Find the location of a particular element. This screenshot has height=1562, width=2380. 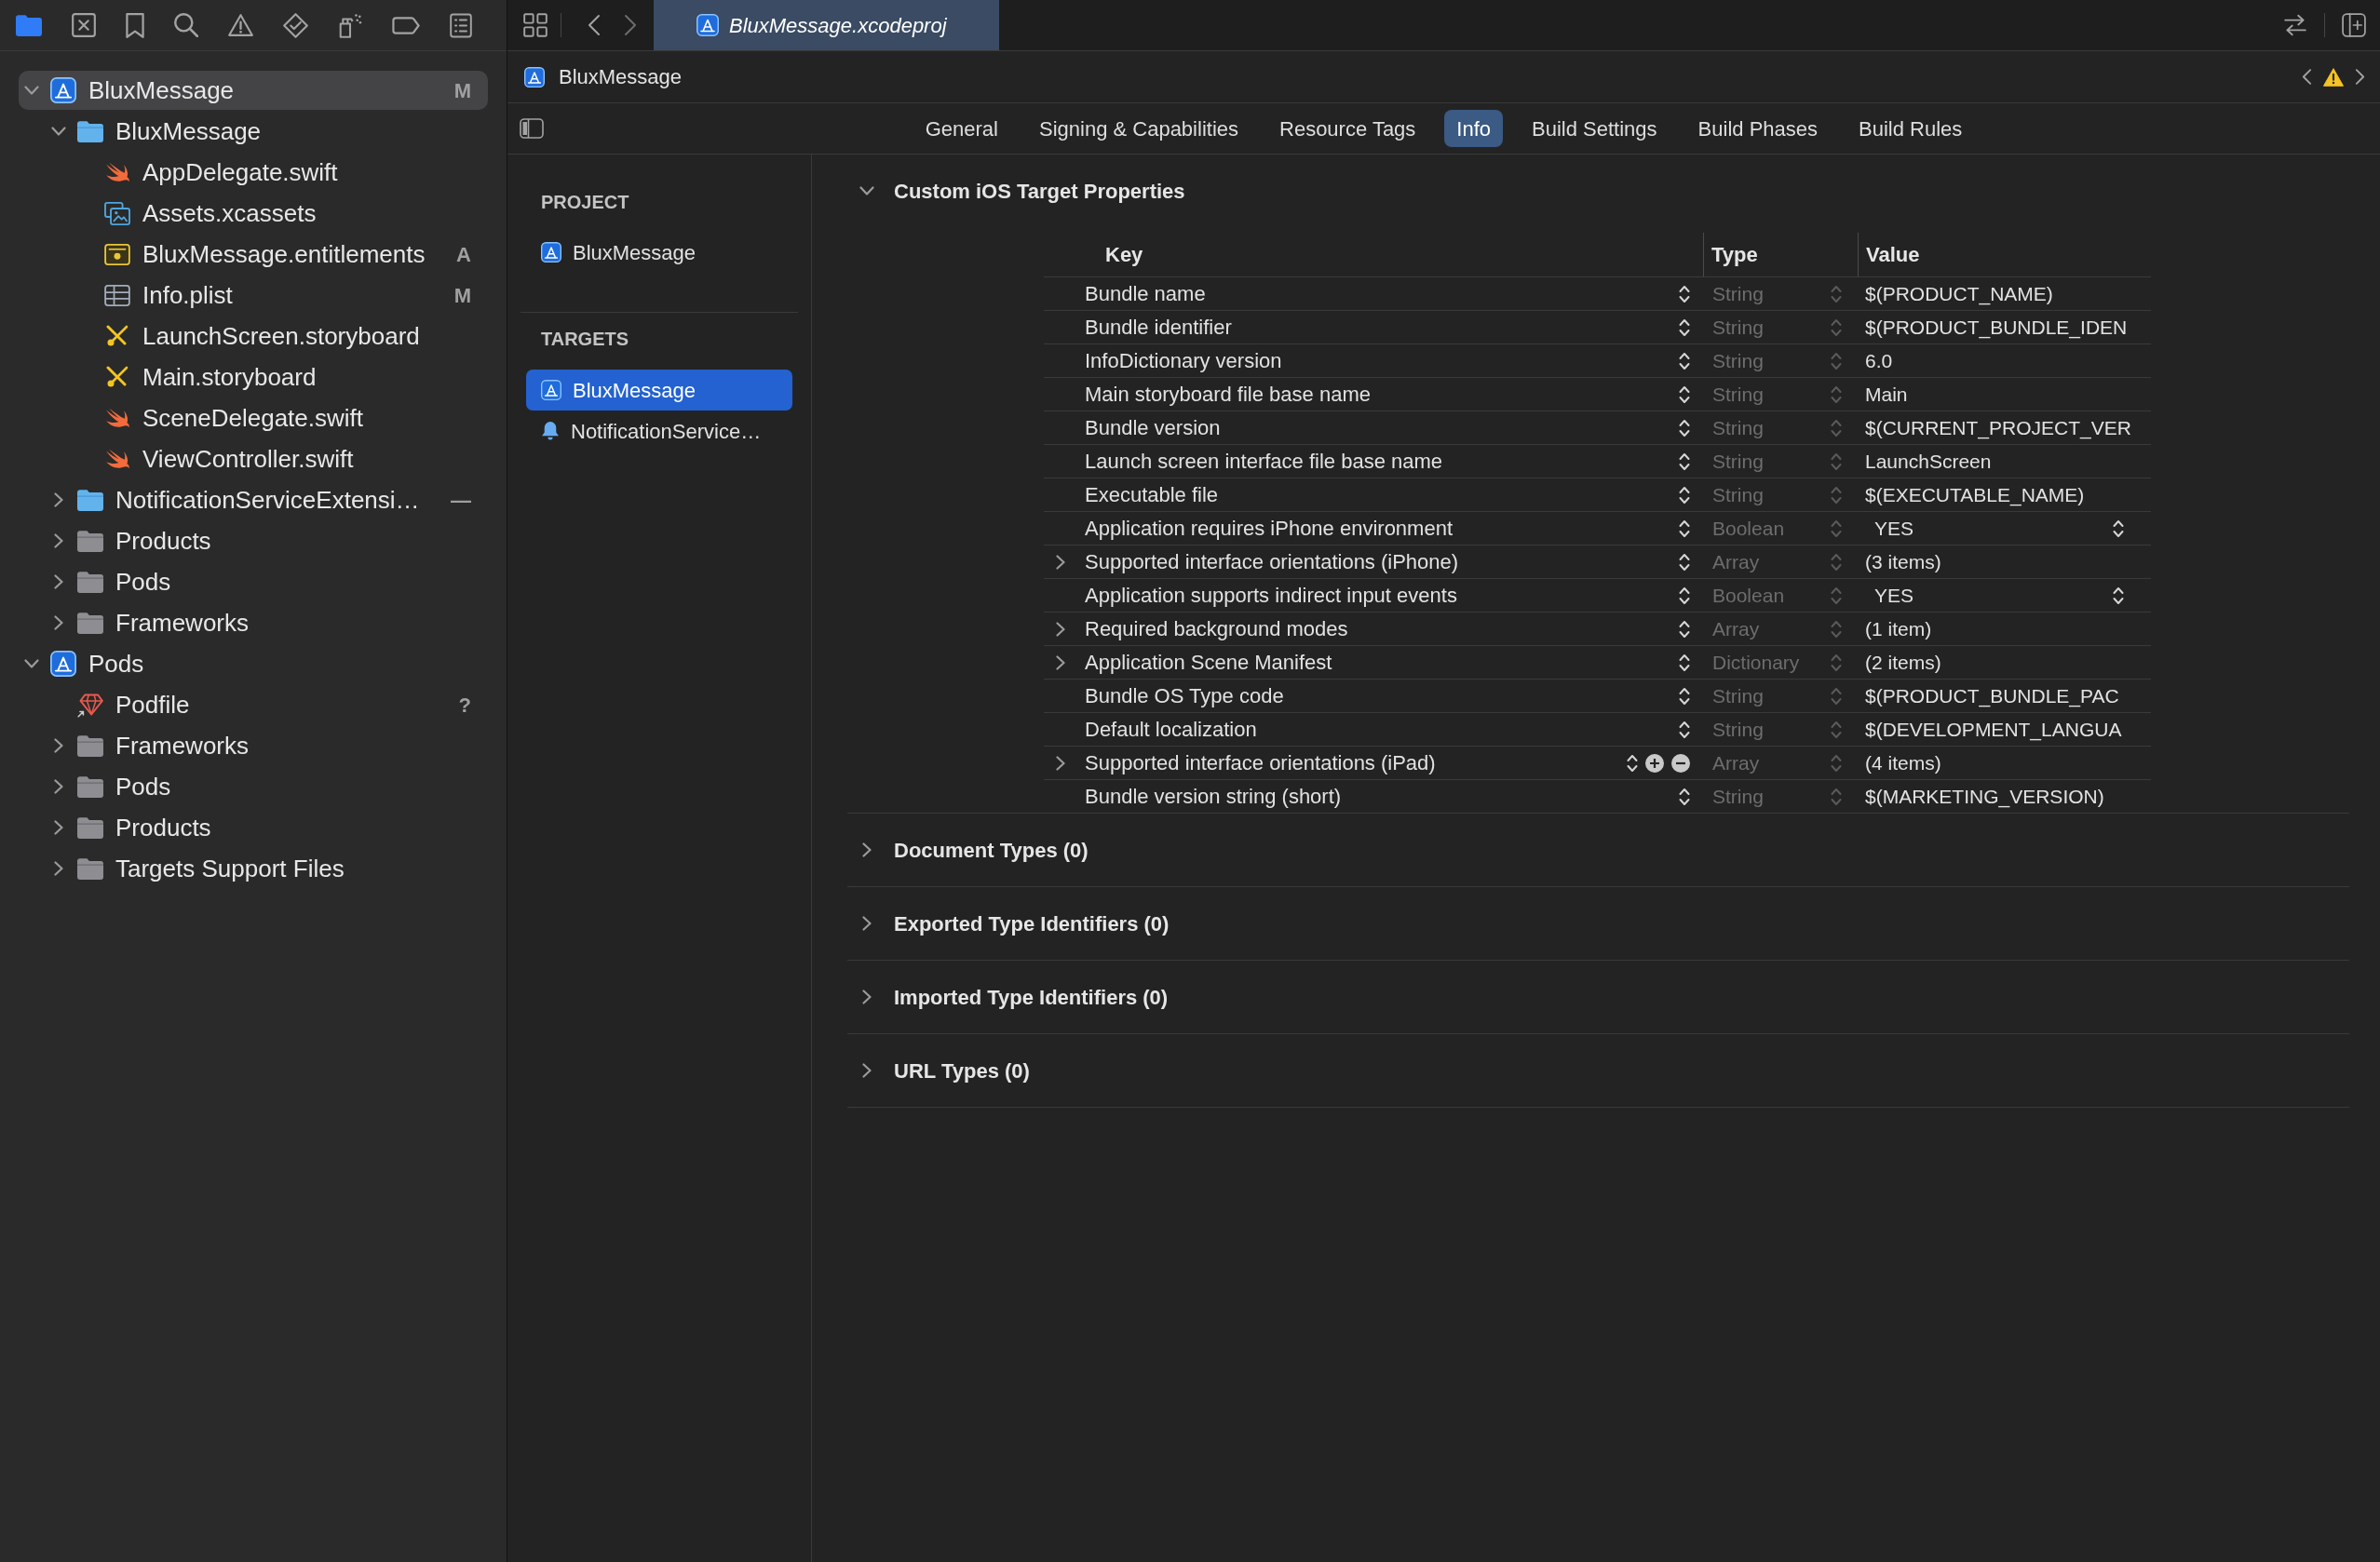

plus-circle-icon is located at coordinates (1654, 763).